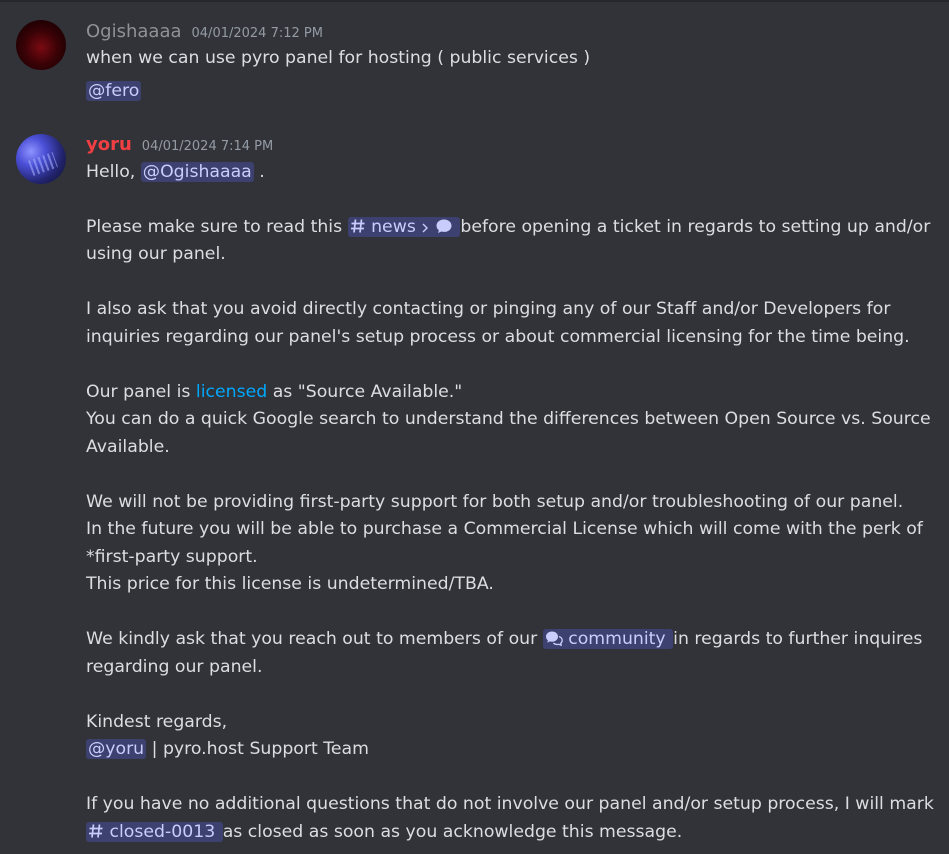  What do you see at coordinates (798, 639) in the screenshot?
I see `text-fragment: in regards to further inquires` at bounding box center [798, 639].